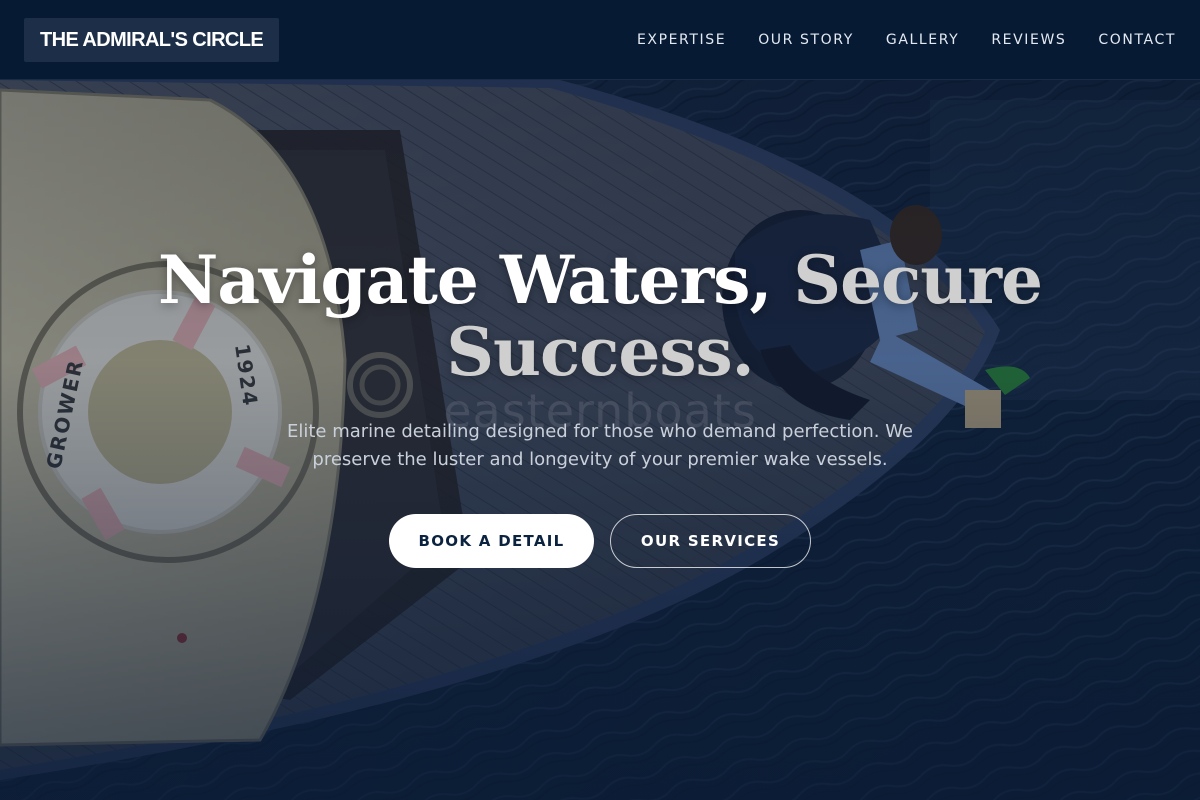 The image size is (1200, 800). What do you see at coordinates (152, 40) in the screenshot?
I see `brand-logo: THE ADMIRAL'S CIRCLE` at bounding box center [152, 40].